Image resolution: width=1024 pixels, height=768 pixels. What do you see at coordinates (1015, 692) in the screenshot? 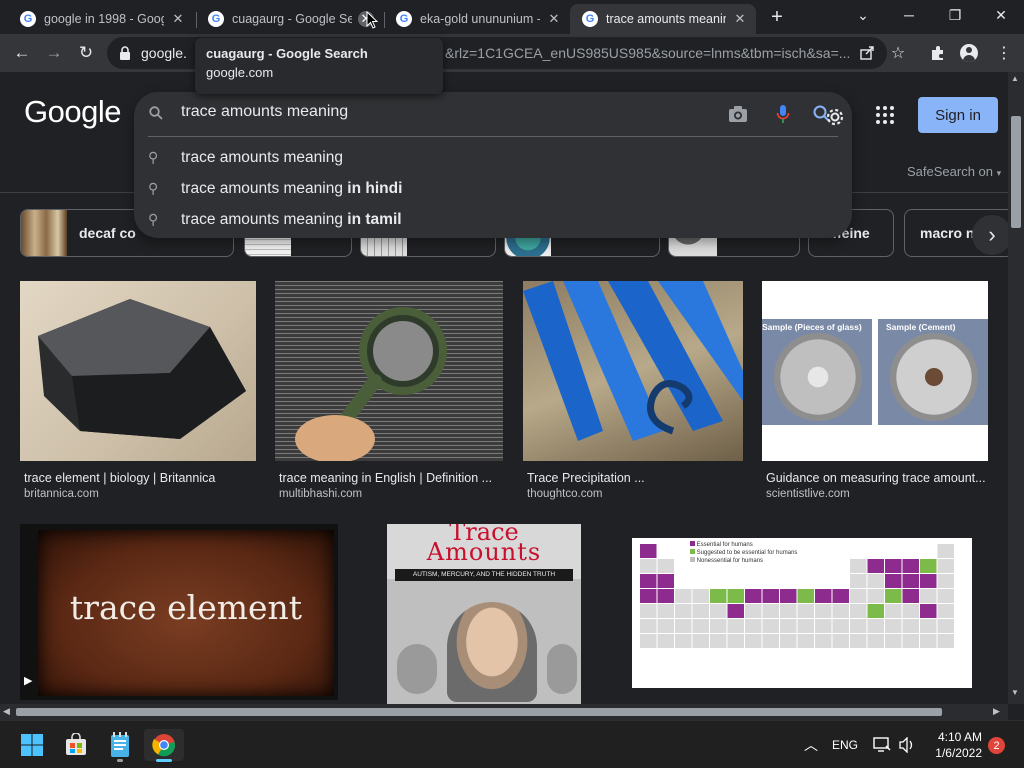
I see `scroll-down-arrow-icon: ▼` at bounding box center [1015, 692].